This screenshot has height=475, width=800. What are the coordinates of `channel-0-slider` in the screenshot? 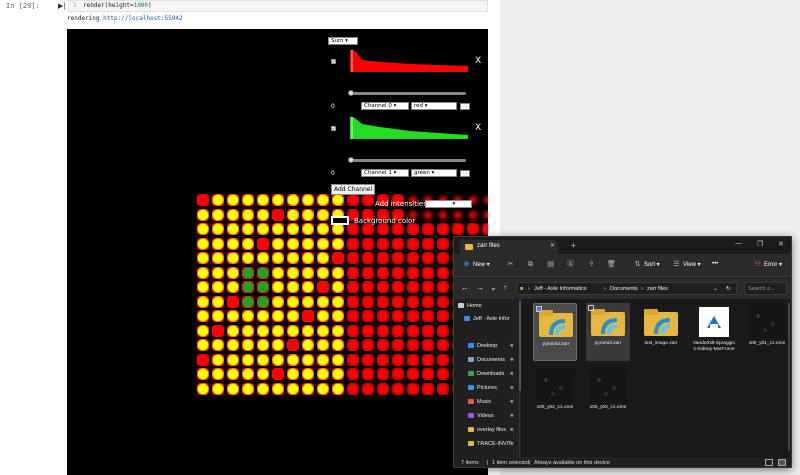 It's located at (408, 93).